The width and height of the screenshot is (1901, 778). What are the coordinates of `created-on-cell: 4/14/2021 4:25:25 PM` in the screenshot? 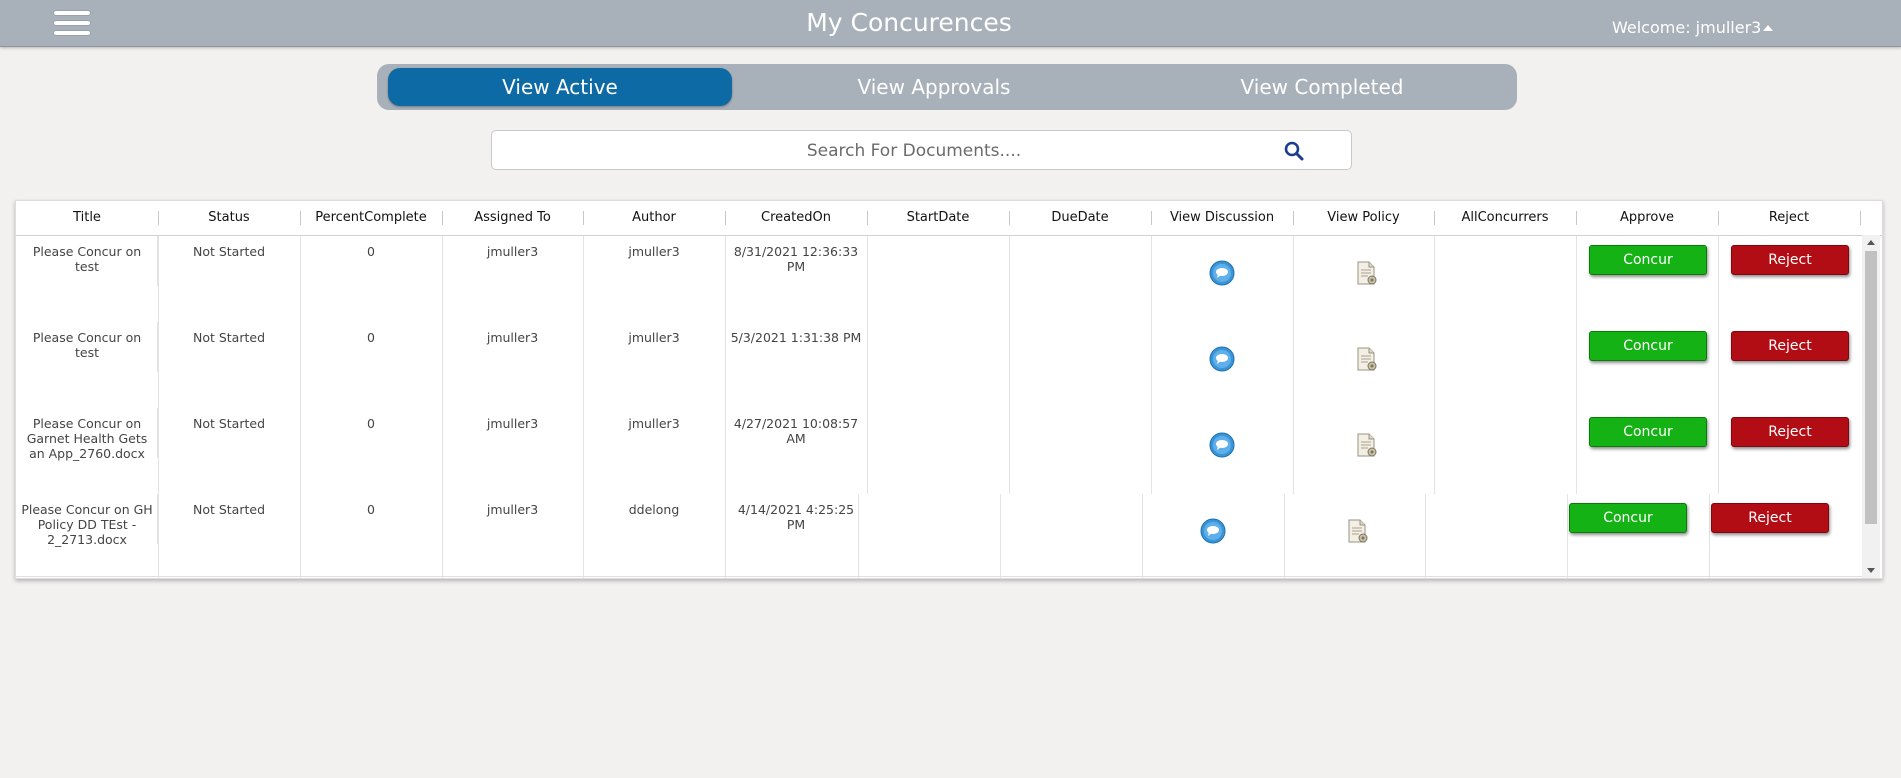 It's located at (796, 517).